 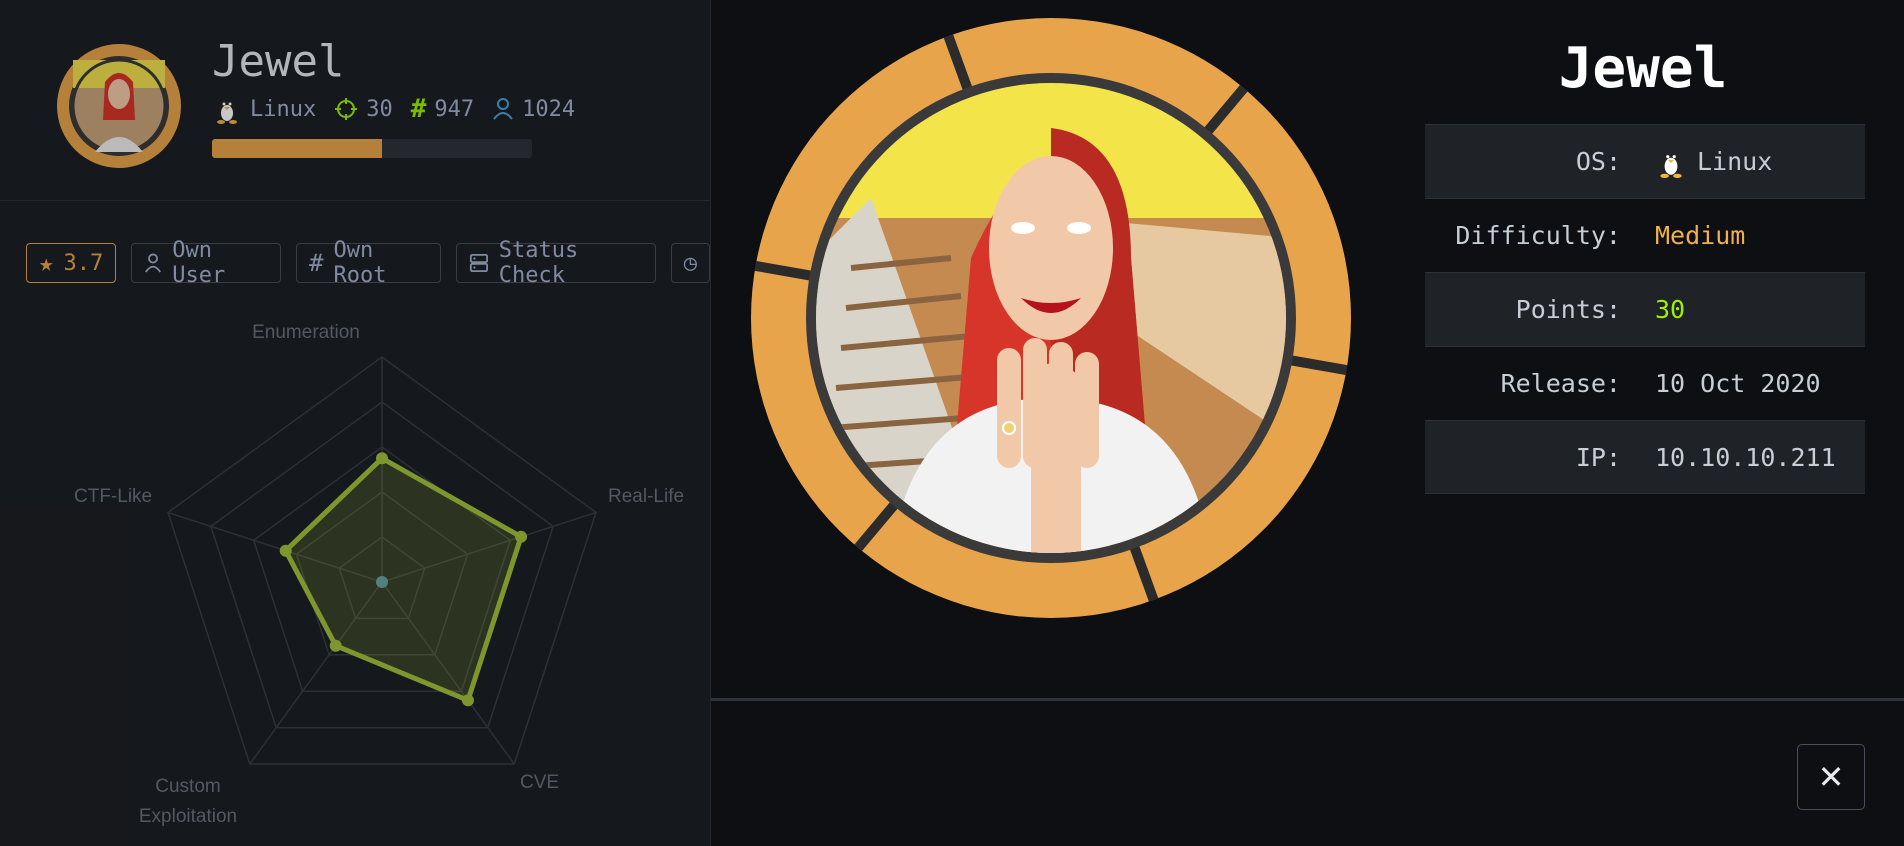 I want to click on info-row-ip: IP: 10.10.10.211, so click(x=1645, y=457).